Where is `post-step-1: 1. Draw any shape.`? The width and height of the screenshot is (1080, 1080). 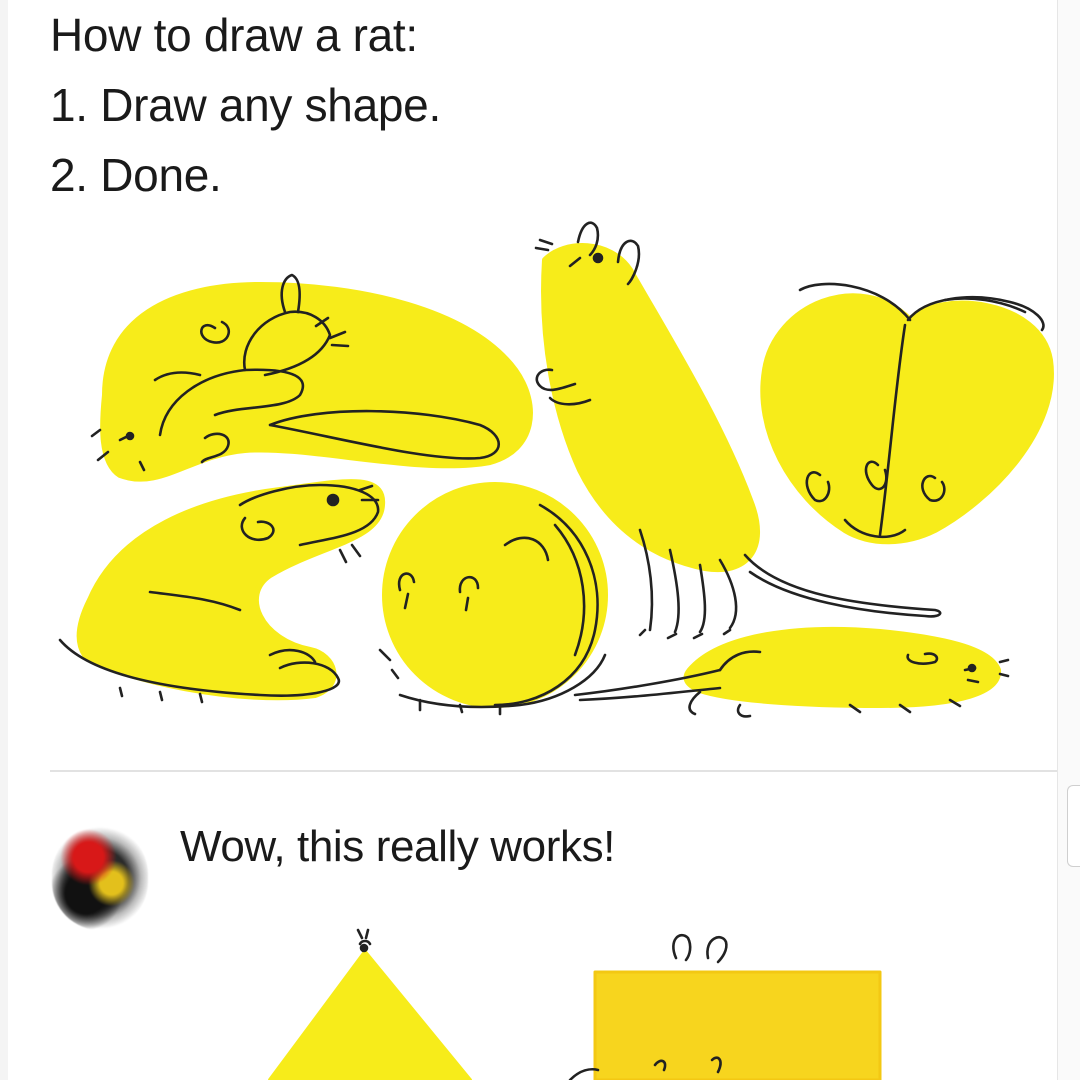 post-step-1: 1. Draw any shape. is located at coordinates (245, 105).